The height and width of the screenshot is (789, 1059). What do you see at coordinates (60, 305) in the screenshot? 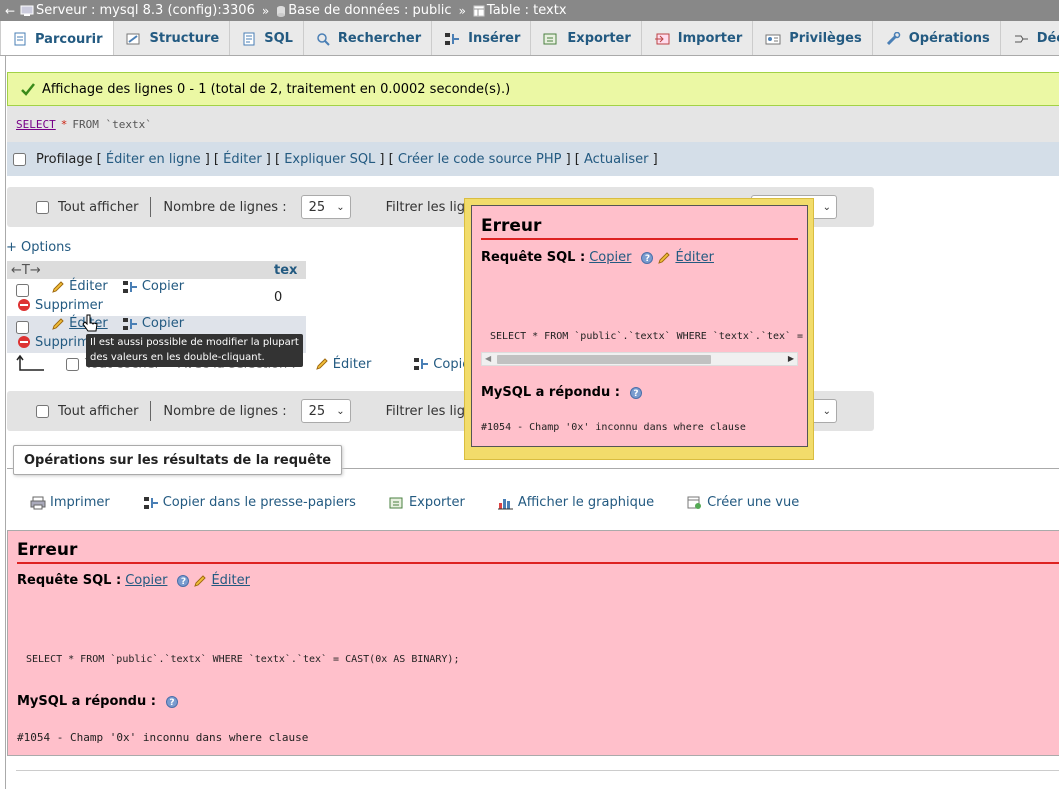
I see `row-delete-button: Supprimer` at bounding box center [60, 305].